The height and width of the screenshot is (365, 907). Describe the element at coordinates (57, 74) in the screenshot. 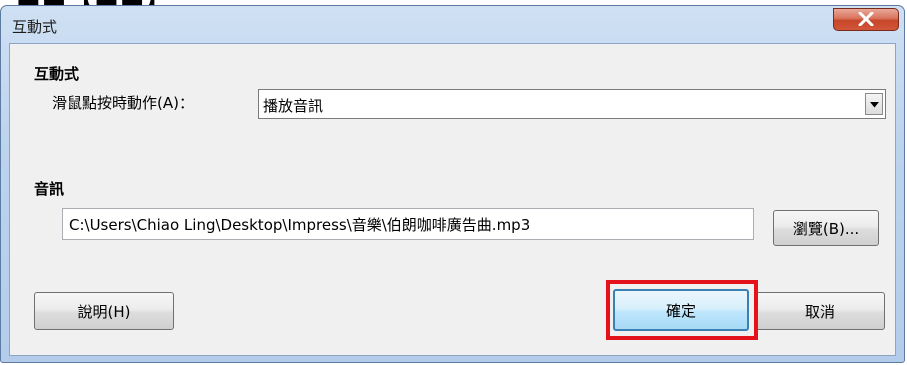

I see `interactive-section-heading: 互動式` at that location.